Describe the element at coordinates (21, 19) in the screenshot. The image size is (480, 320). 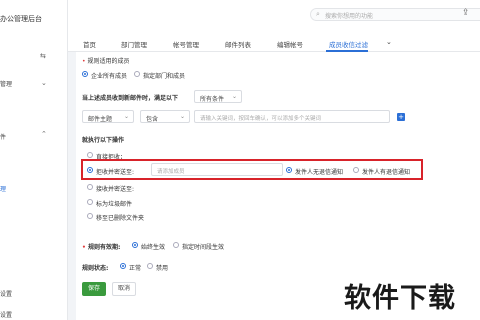
I see `brand-title: 办公管理后台` at that location.